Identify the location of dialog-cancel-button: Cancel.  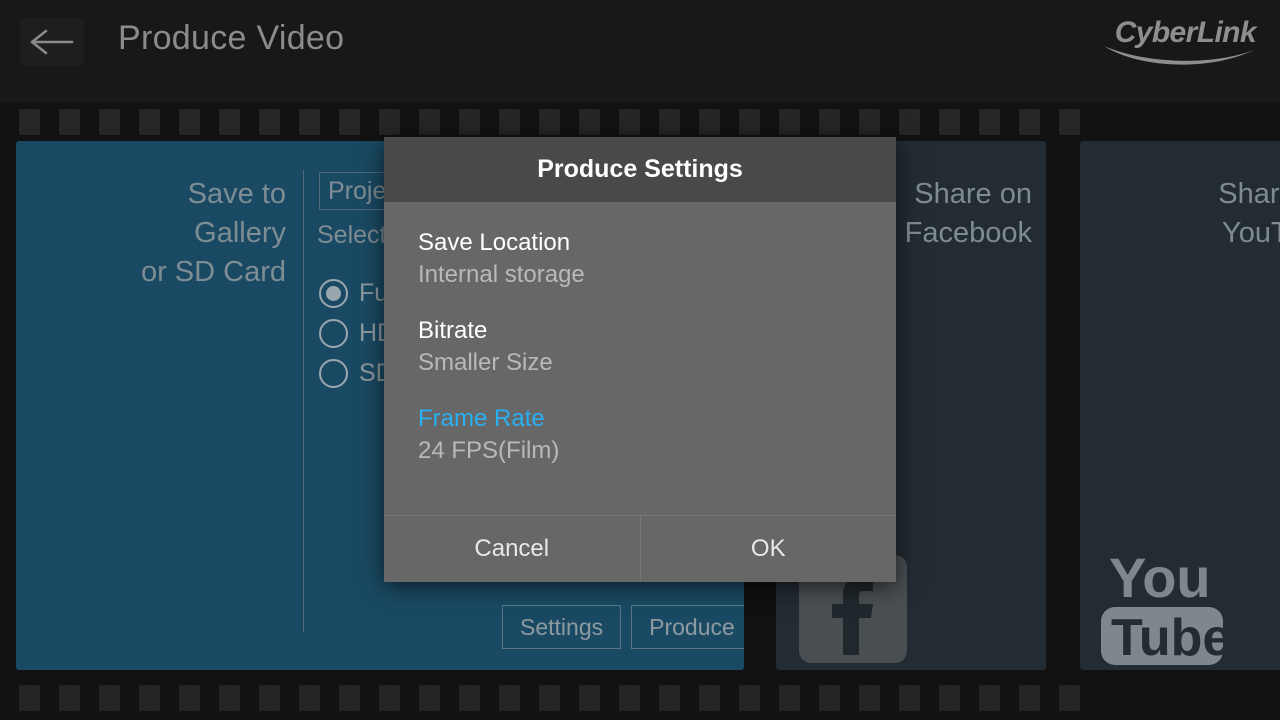
(512, 549).